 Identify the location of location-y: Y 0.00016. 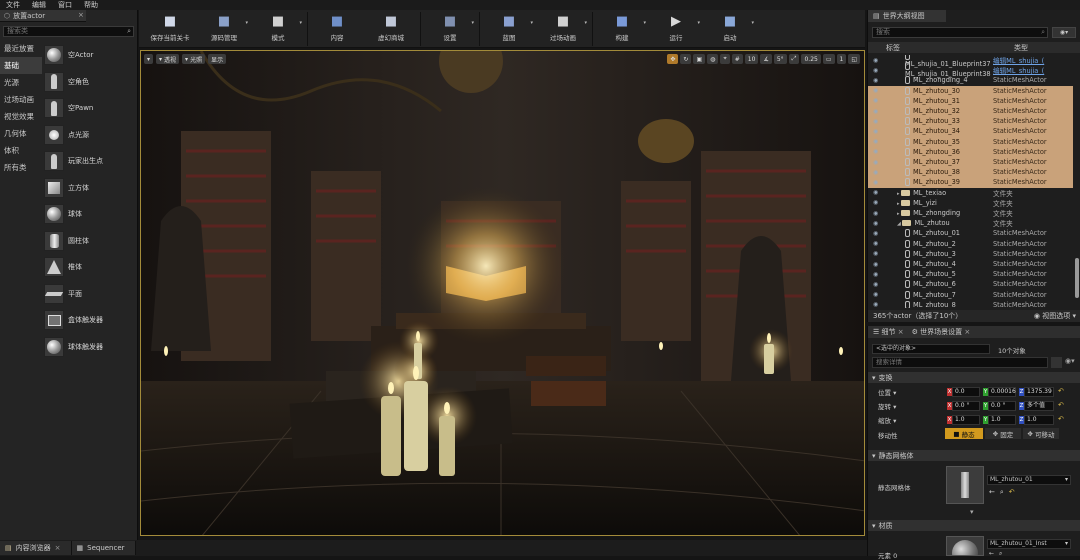
(999, 392).